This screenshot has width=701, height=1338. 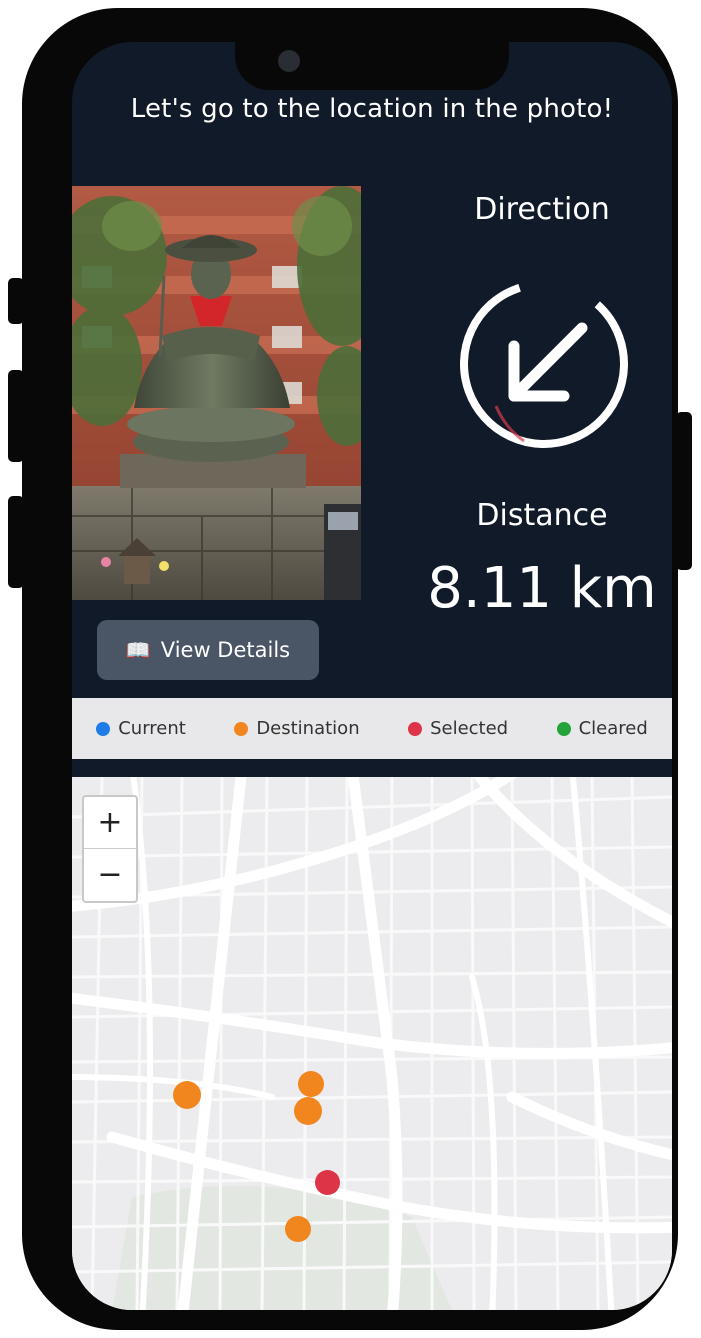 I want to click on direction-label: Direction, so click(x=542, y=209).